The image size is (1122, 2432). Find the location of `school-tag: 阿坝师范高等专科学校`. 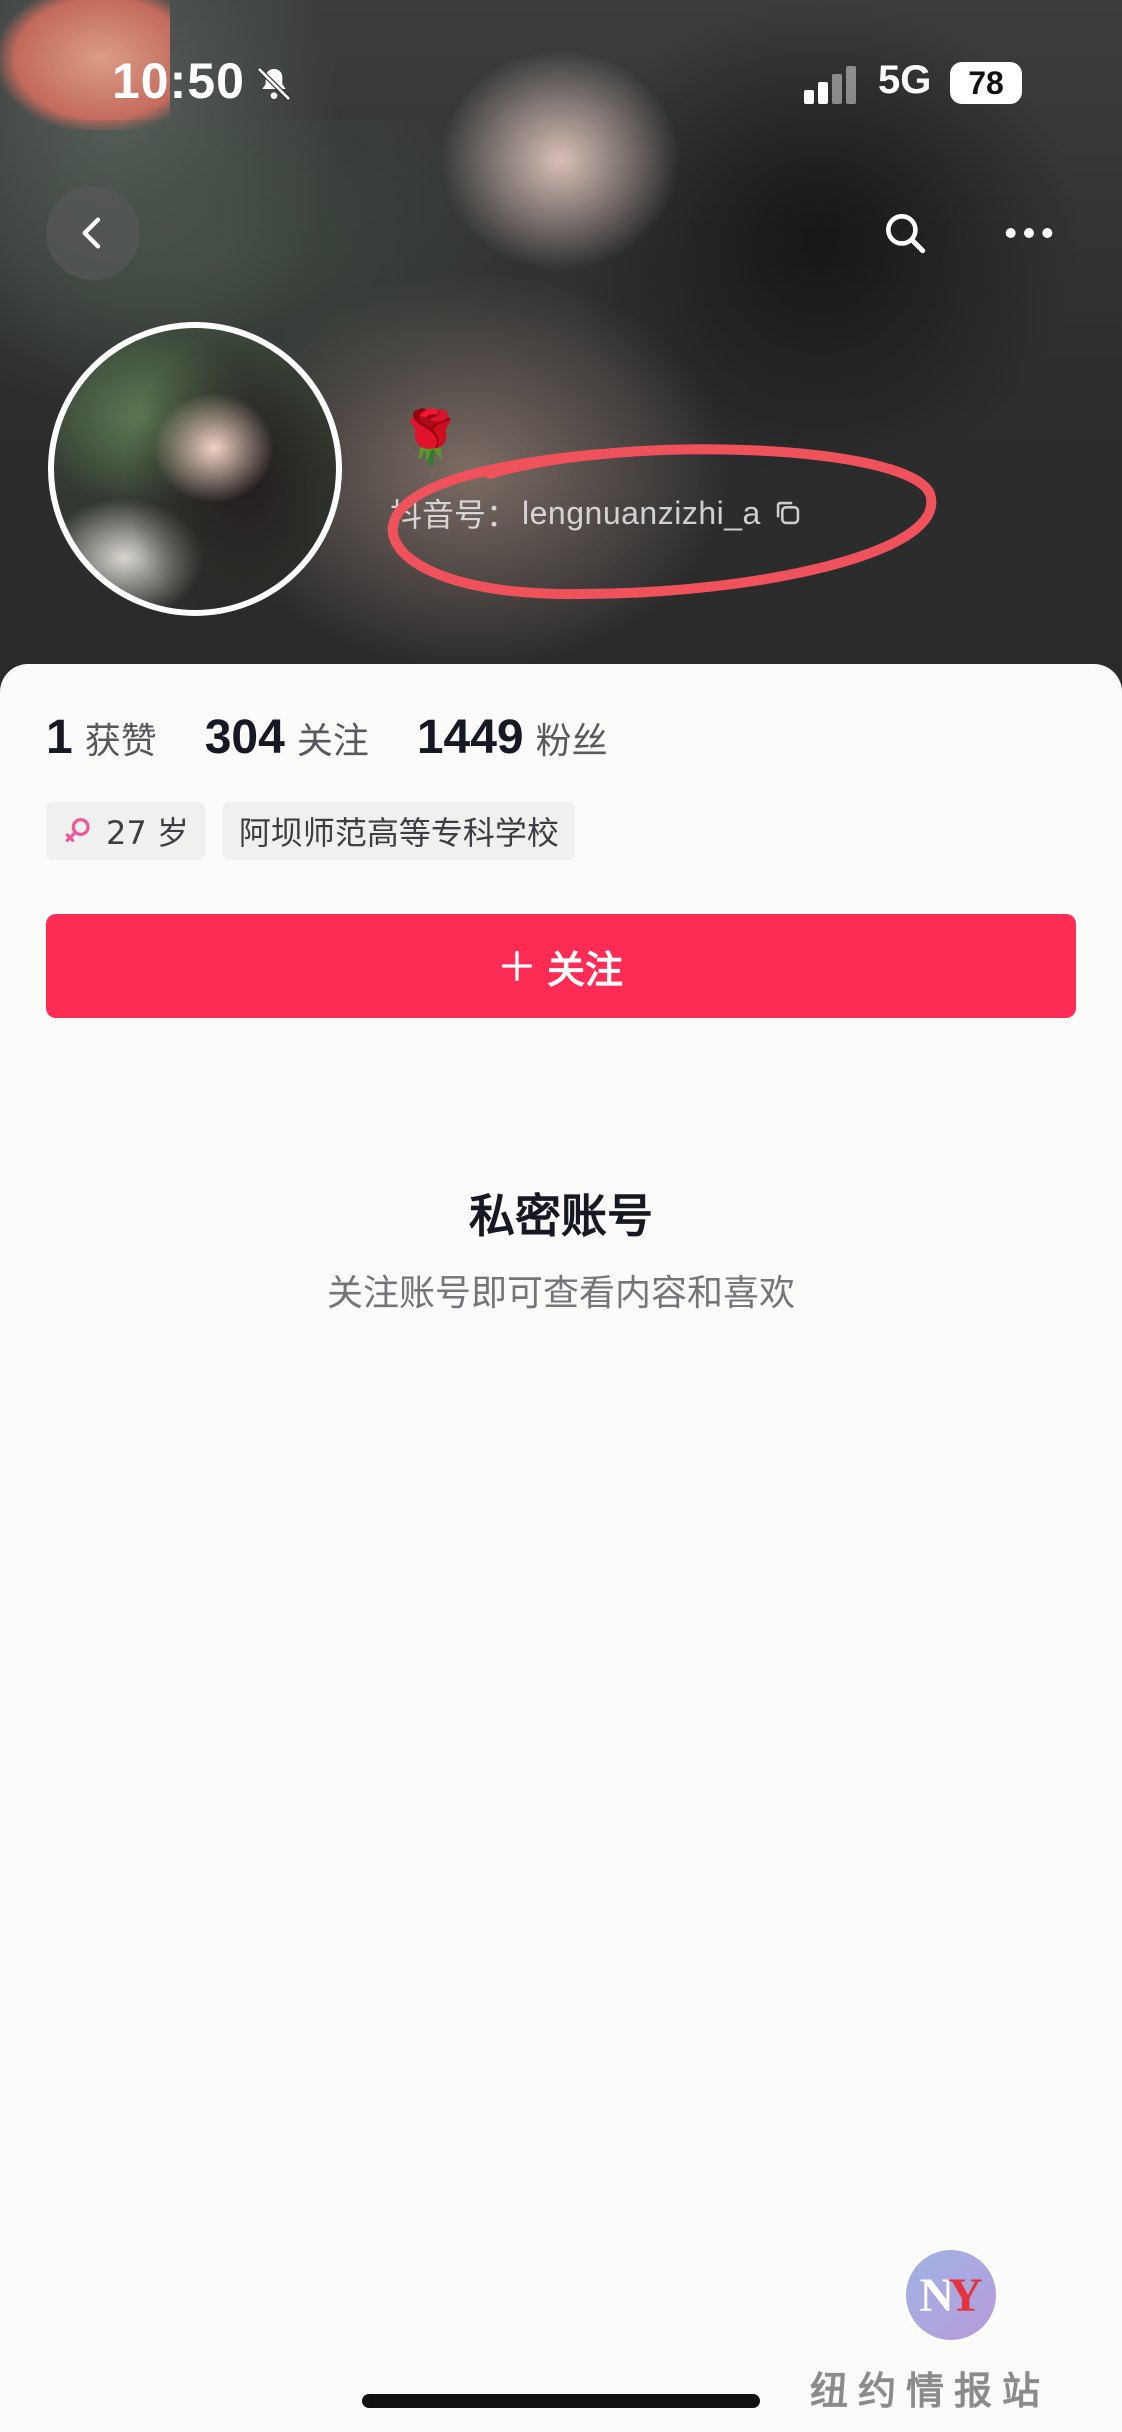

school-tag: 阿坝师范高等专科学校 is located at coordinates (398, 831).